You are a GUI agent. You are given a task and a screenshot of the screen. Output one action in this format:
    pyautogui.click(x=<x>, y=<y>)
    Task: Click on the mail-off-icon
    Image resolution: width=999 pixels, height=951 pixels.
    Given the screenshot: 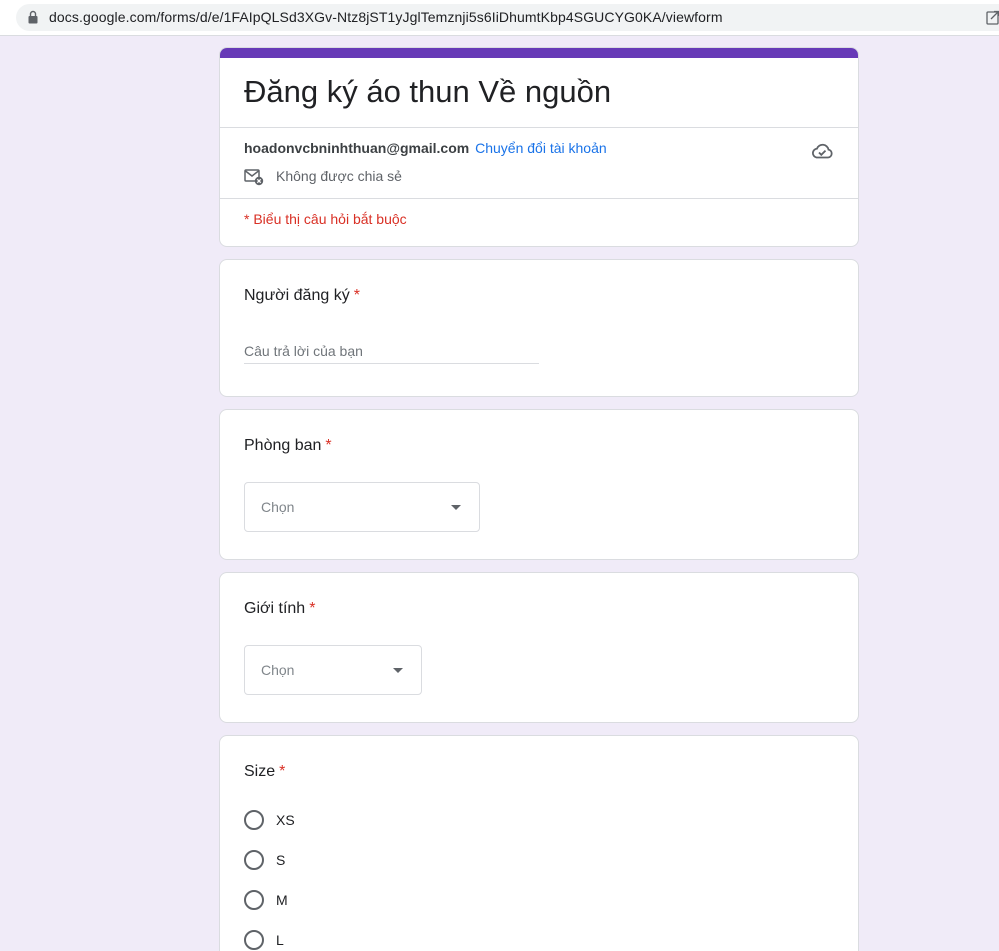 What is the action you would take?
    pyautogui.click(x=254, y=177)
    